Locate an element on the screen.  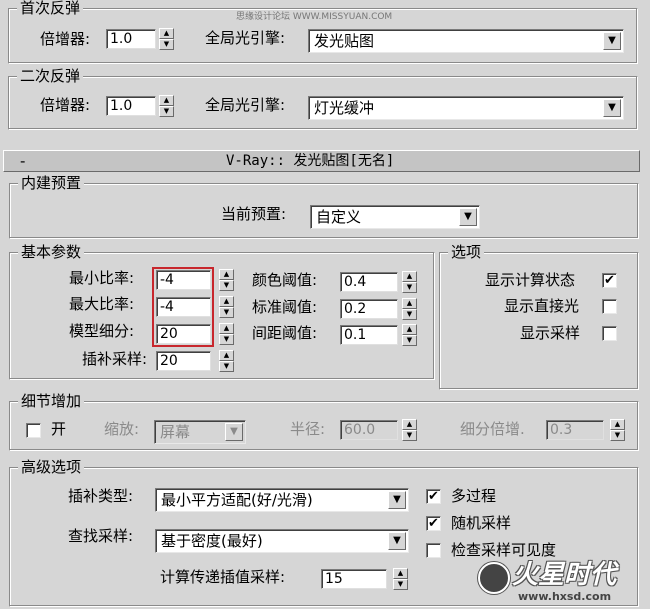
builtin-presets-title: 内建预置 is located at coordinates (51, 183).